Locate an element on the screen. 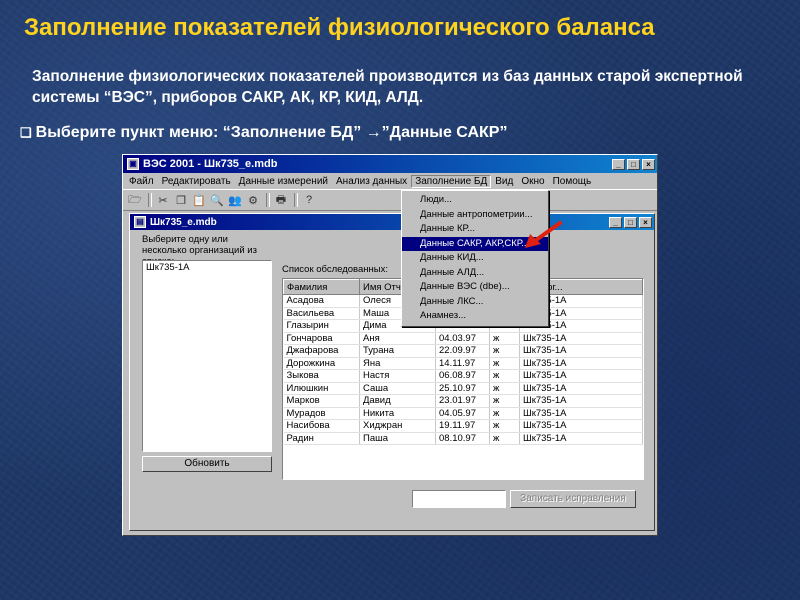 The width and height of the screenshot is (800, 600). doc-close-button: × is located at coordinates (645, 222).